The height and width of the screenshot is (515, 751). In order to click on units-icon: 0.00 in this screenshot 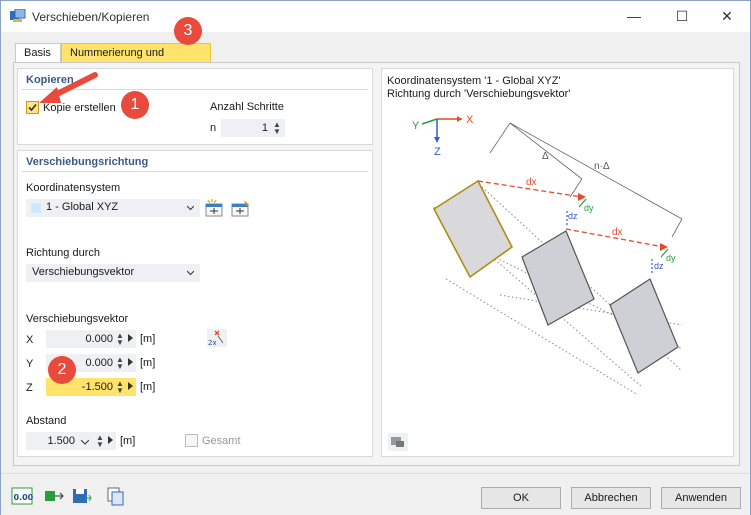, I will do `click(22, 496)`.